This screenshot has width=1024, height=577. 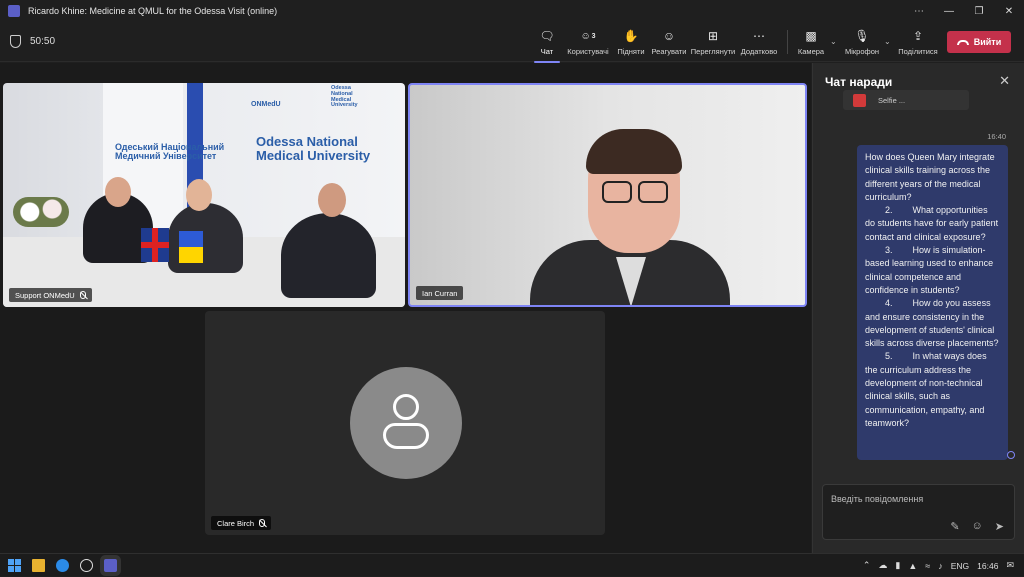 What do you see at coordinates (859, 82) in the screenshot?
I see `chat-title: Чат наради` at bounding box center [859, 82].